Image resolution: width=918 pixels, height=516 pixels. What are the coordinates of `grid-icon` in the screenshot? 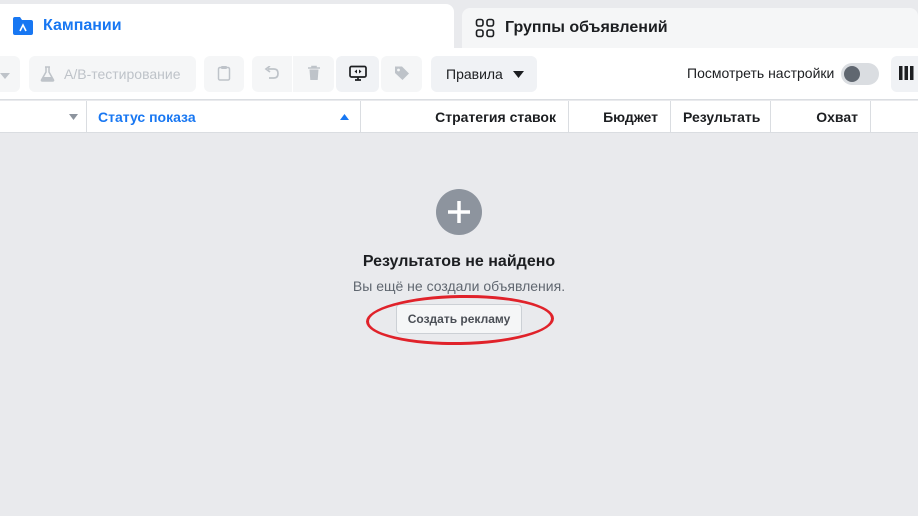 It's located at (485, 28).